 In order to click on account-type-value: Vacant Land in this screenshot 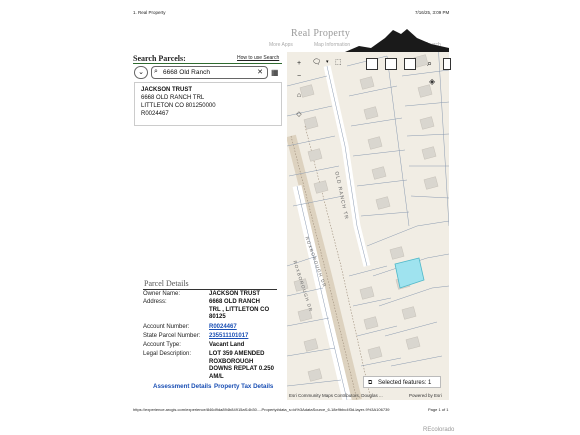, I will do `click(227, 345)`.